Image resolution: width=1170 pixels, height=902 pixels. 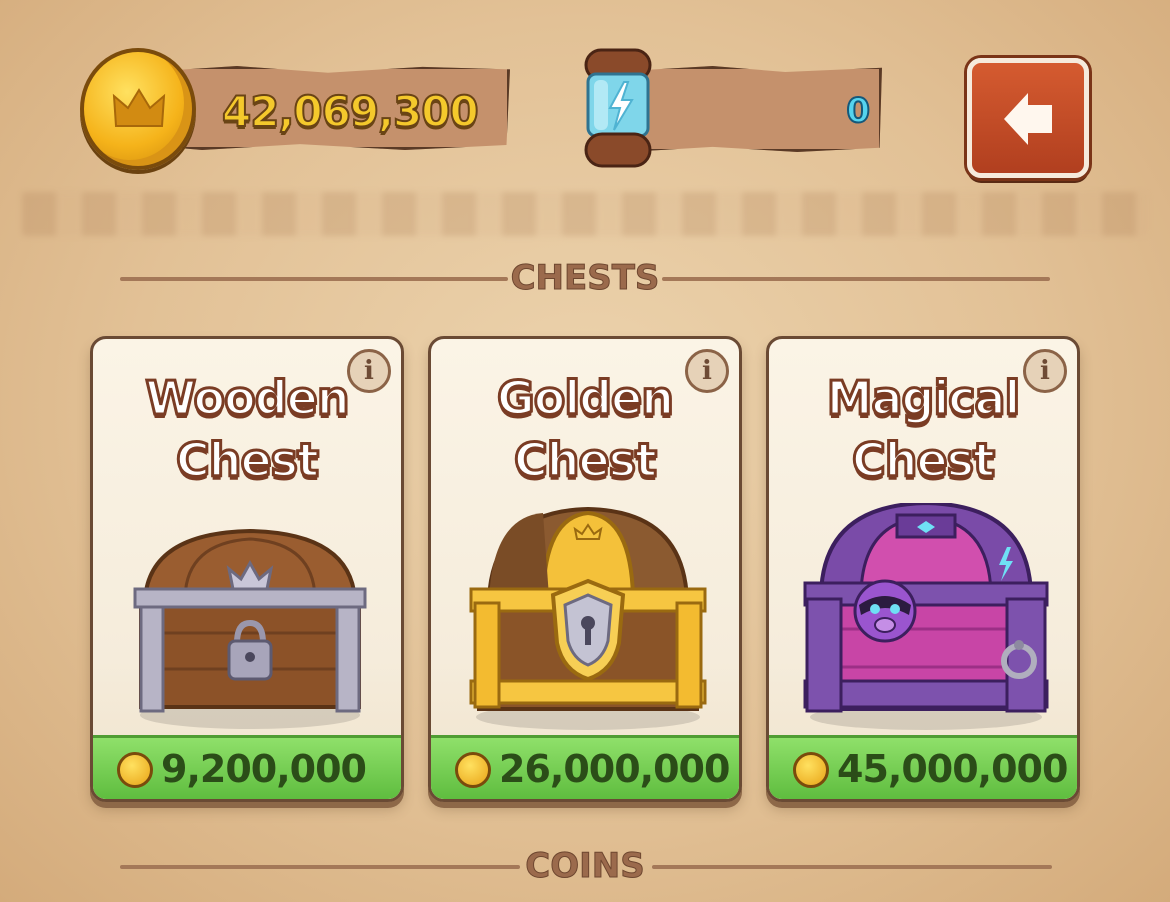 I want to click on wooden-chest-card: i Wooden Chest 9,200,000, so click(x=247, y=569).